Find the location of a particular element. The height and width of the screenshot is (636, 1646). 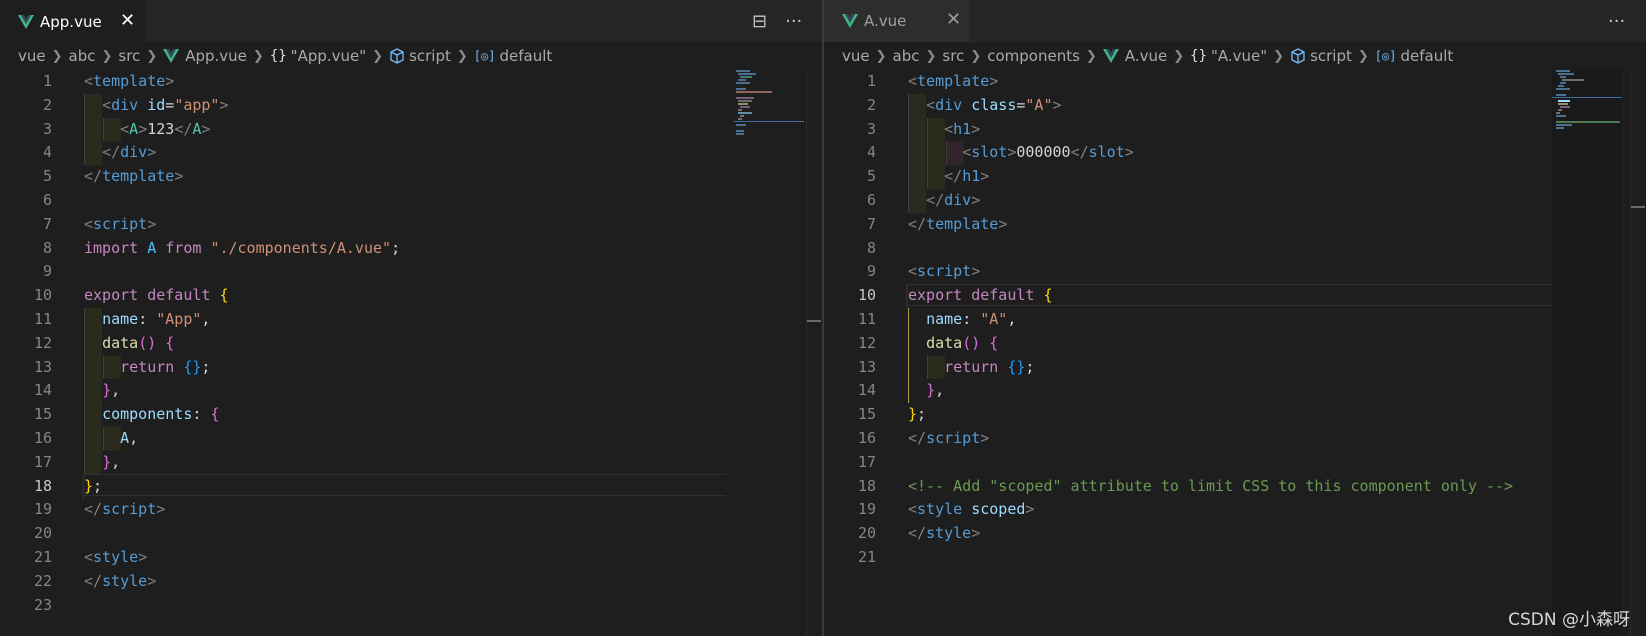

line-number: 16 is located at coordinates (866, 437).